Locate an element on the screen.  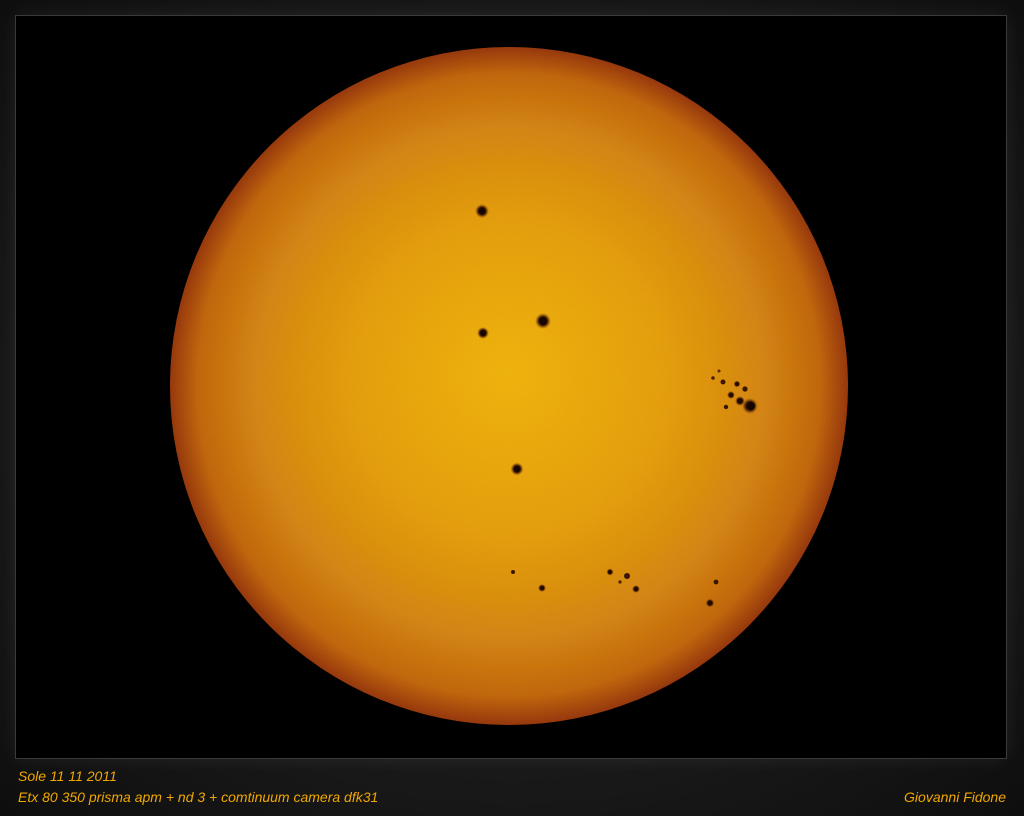
caption-title: Sole 11 11 2011 is located at coordinates (67, 776).